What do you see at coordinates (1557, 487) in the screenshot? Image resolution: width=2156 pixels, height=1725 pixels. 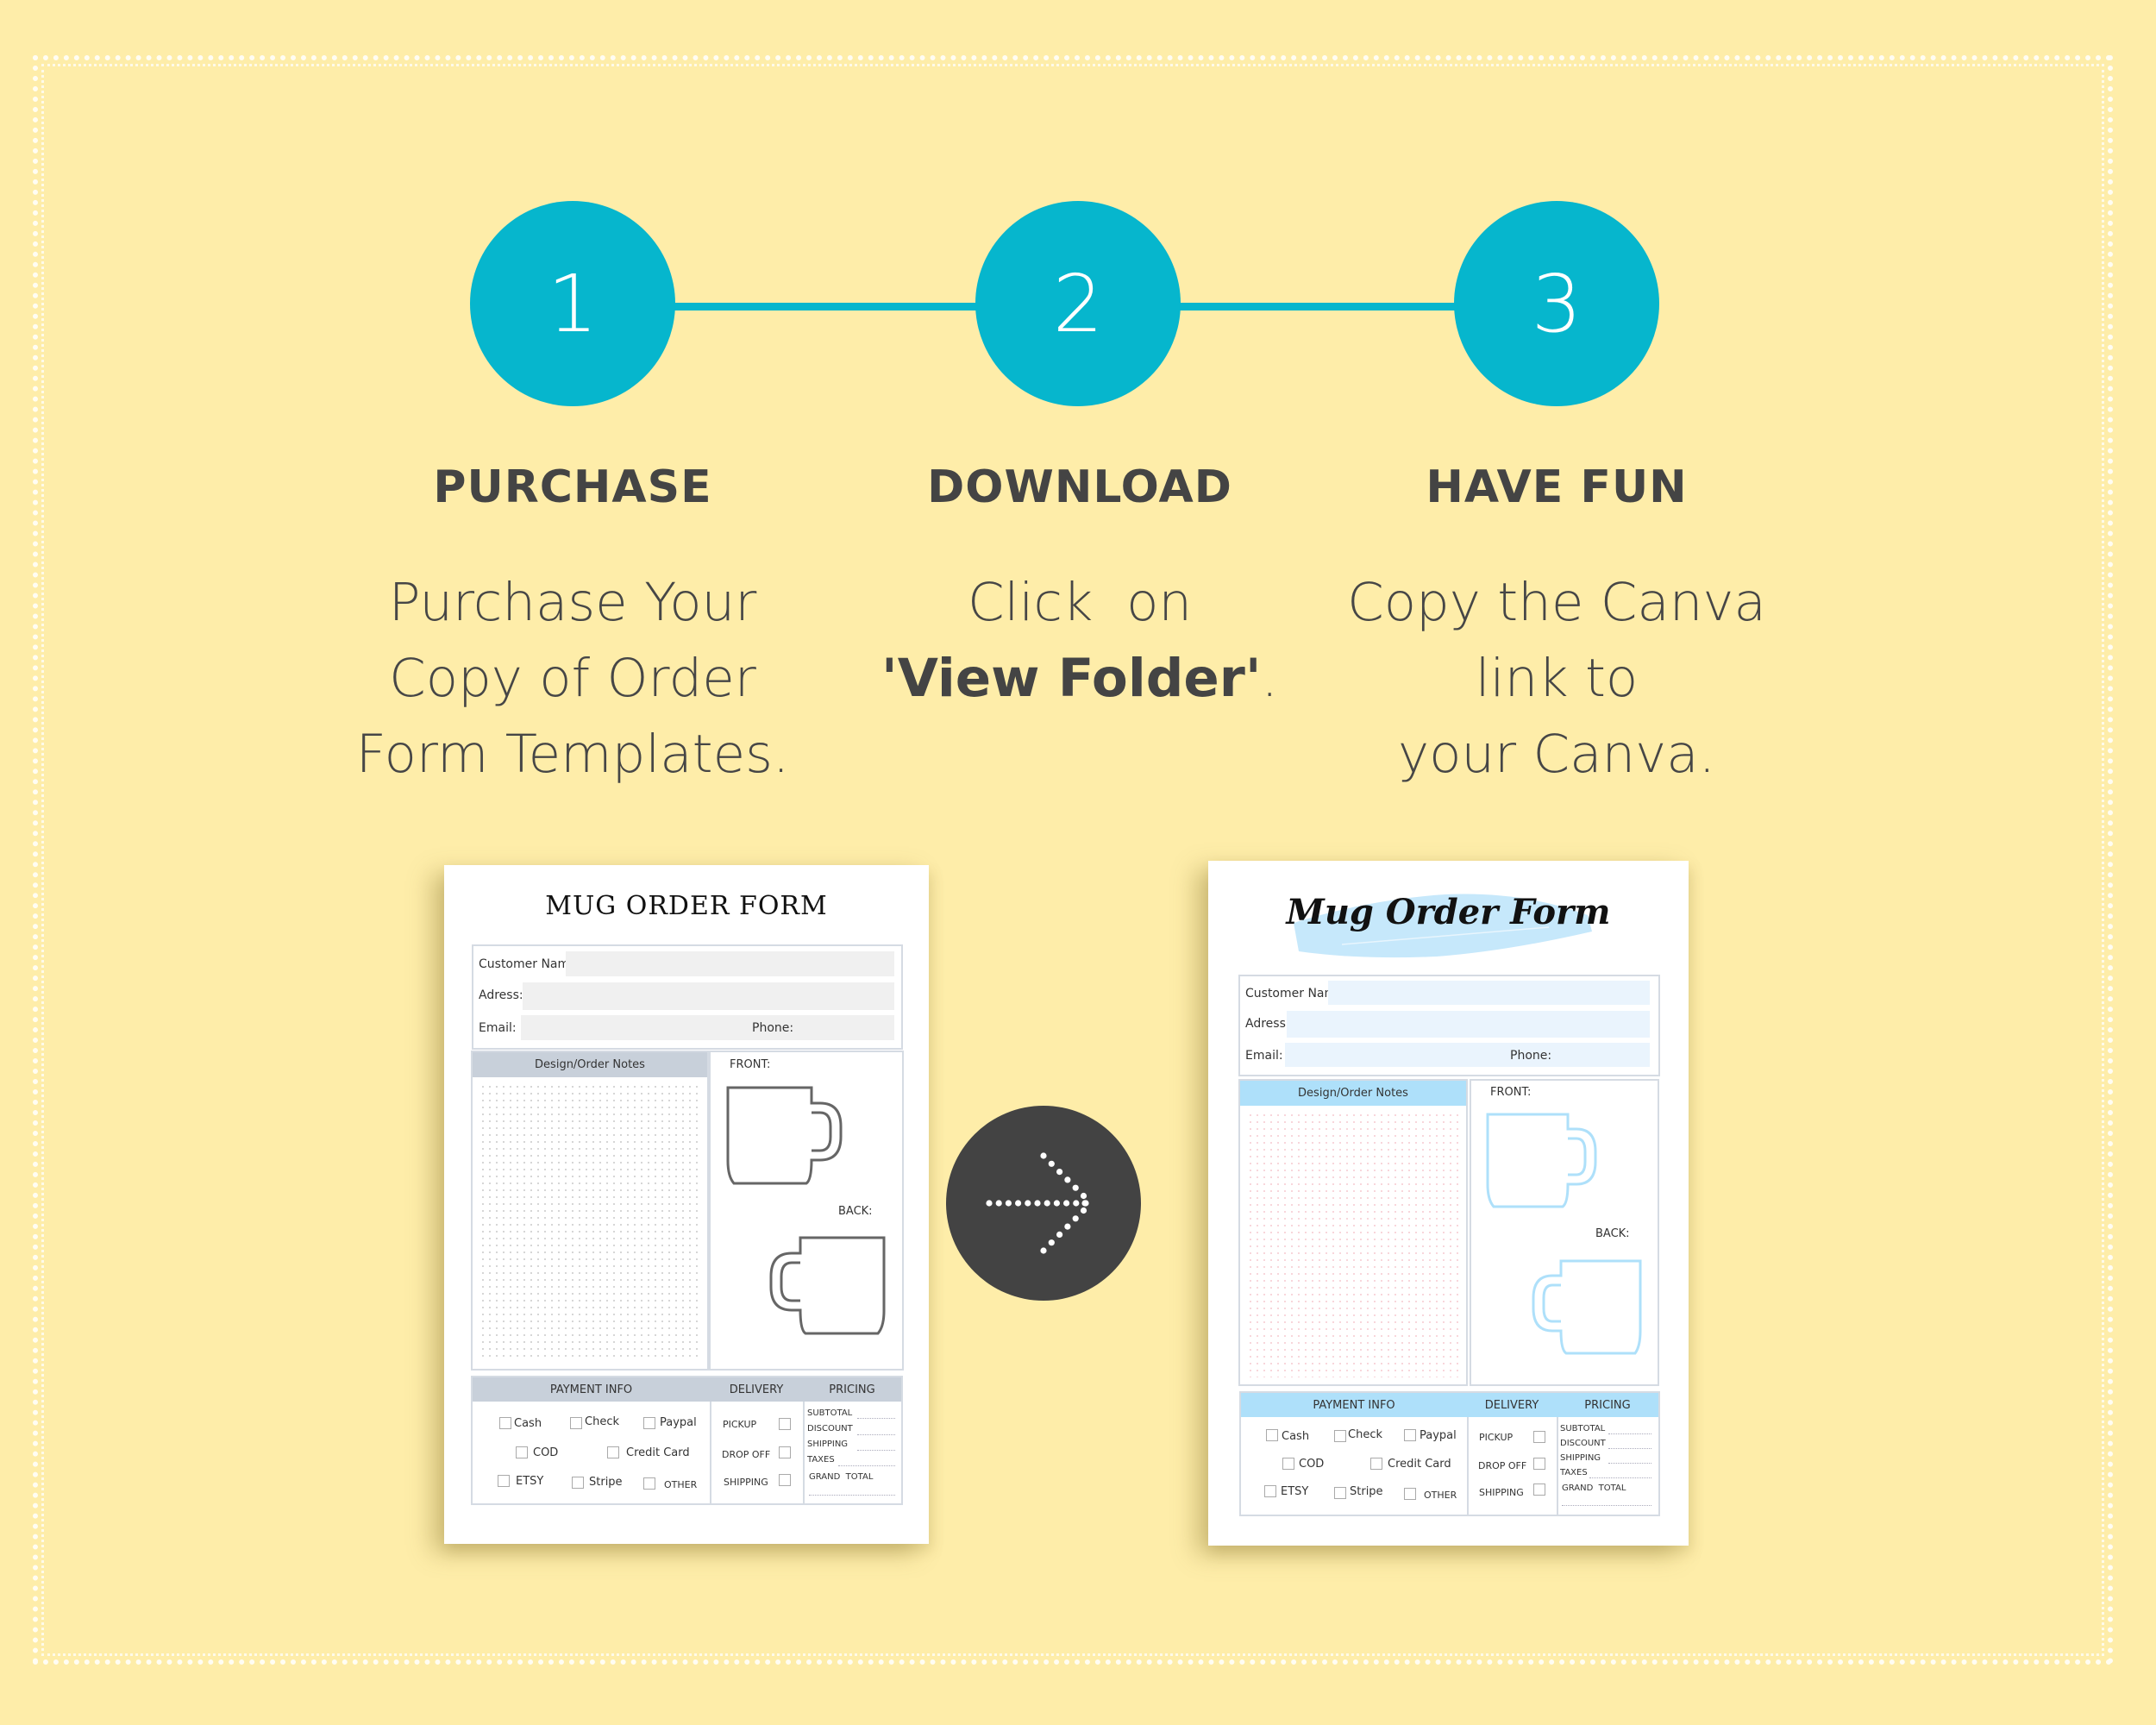 I see `step-3-title: HAVE FUN` at bounding box center [1557, 487].